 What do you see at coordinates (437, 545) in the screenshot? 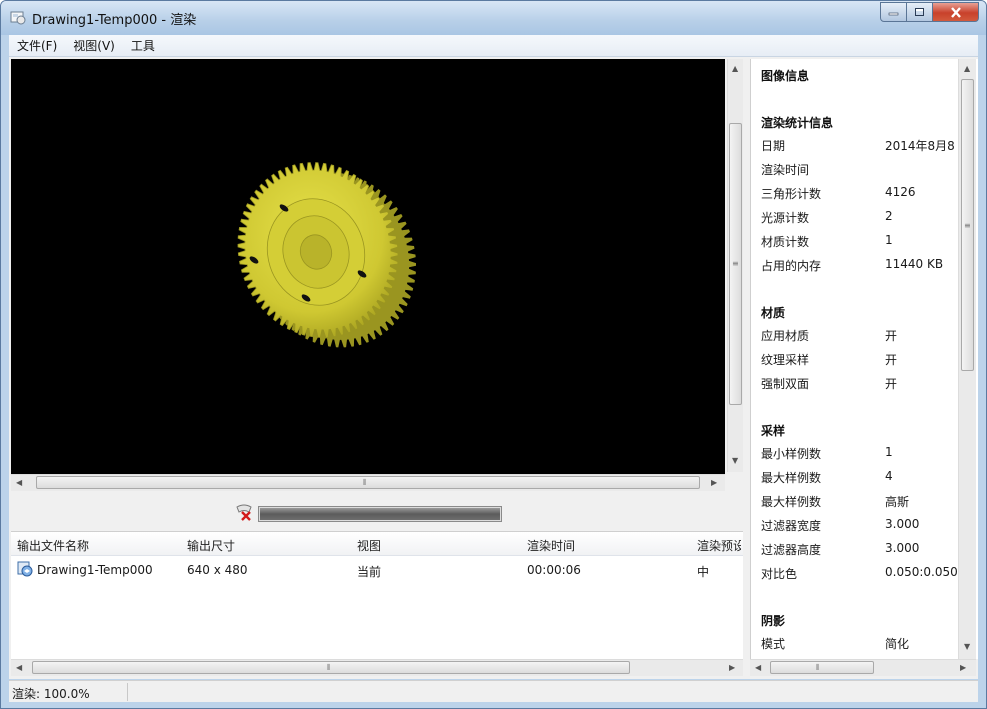
I see `column-header-view: 视图` at bounding box center [437, 545].